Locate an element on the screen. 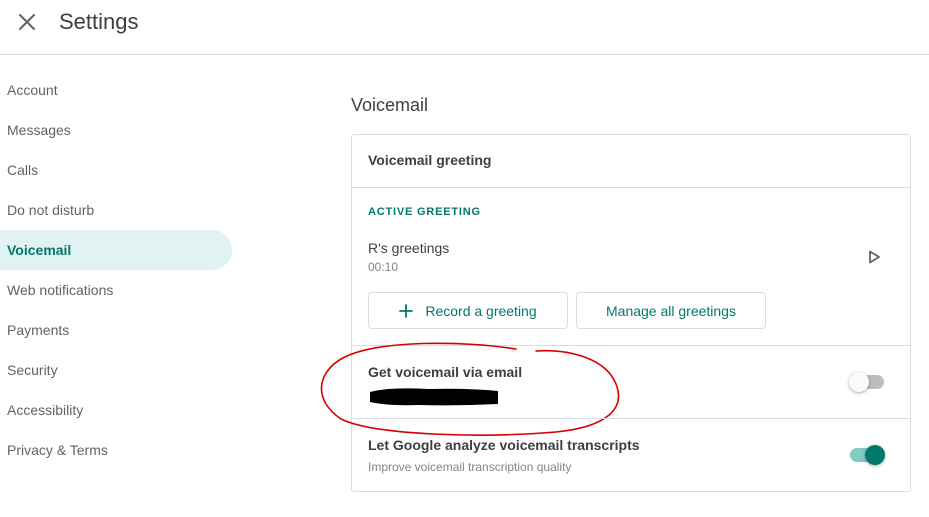  close-icon is located at coordinates (27, 22).